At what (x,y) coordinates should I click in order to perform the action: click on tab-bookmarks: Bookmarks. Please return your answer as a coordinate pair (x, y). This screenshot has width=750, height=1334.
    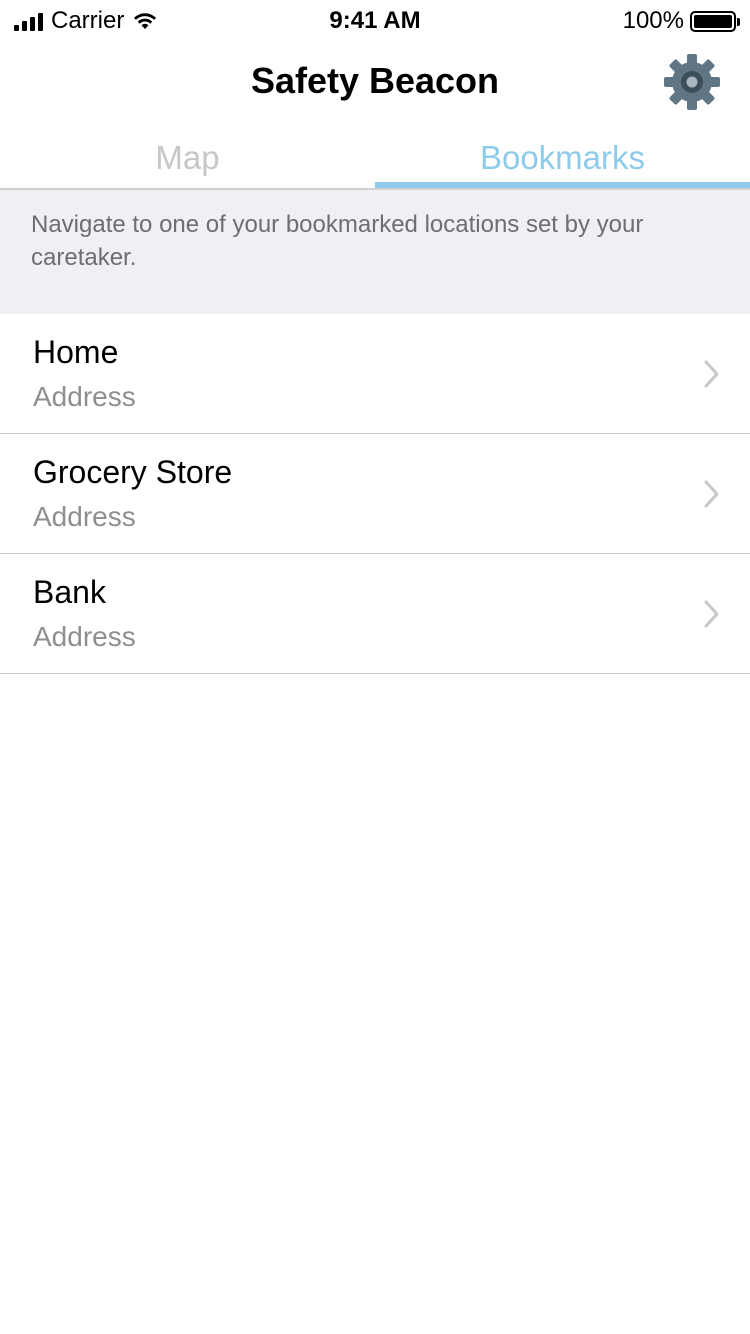
    Looking at the image, I should click on (562, 158).